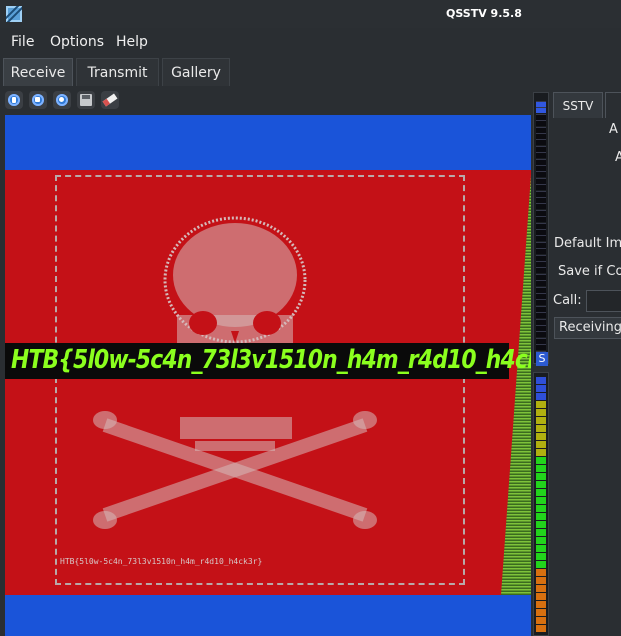  I want to click on start-button, so click(14, 100).